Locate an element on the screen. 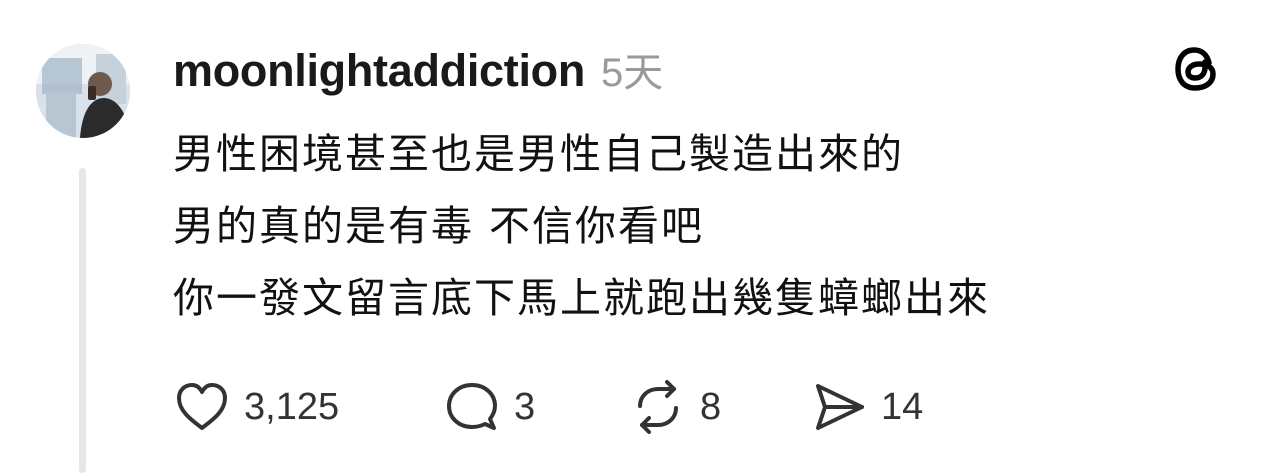 The width and height of the screenshot is (1268, 473). heart-icon is located at coordinates (202, 407).